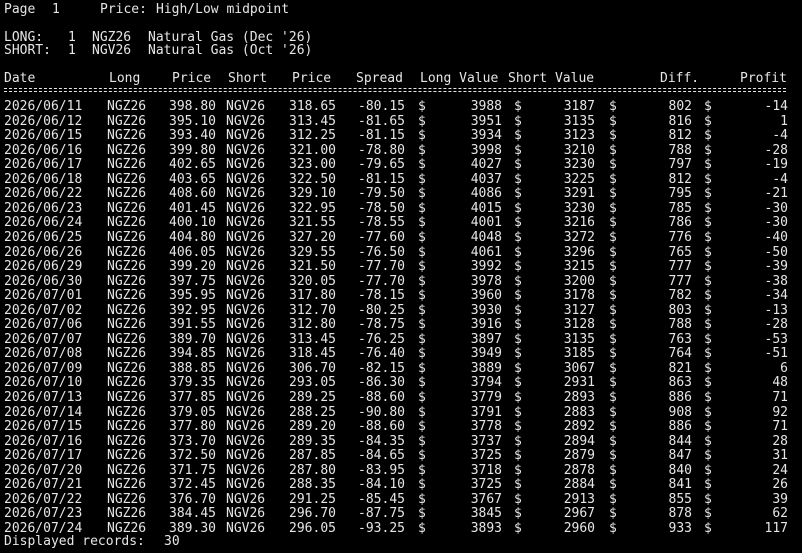 This screenshot has height=555, width=805. Describe the element at coordinates (381, 267) in the screenshot. I see `row-spread: -77.70` at that location.